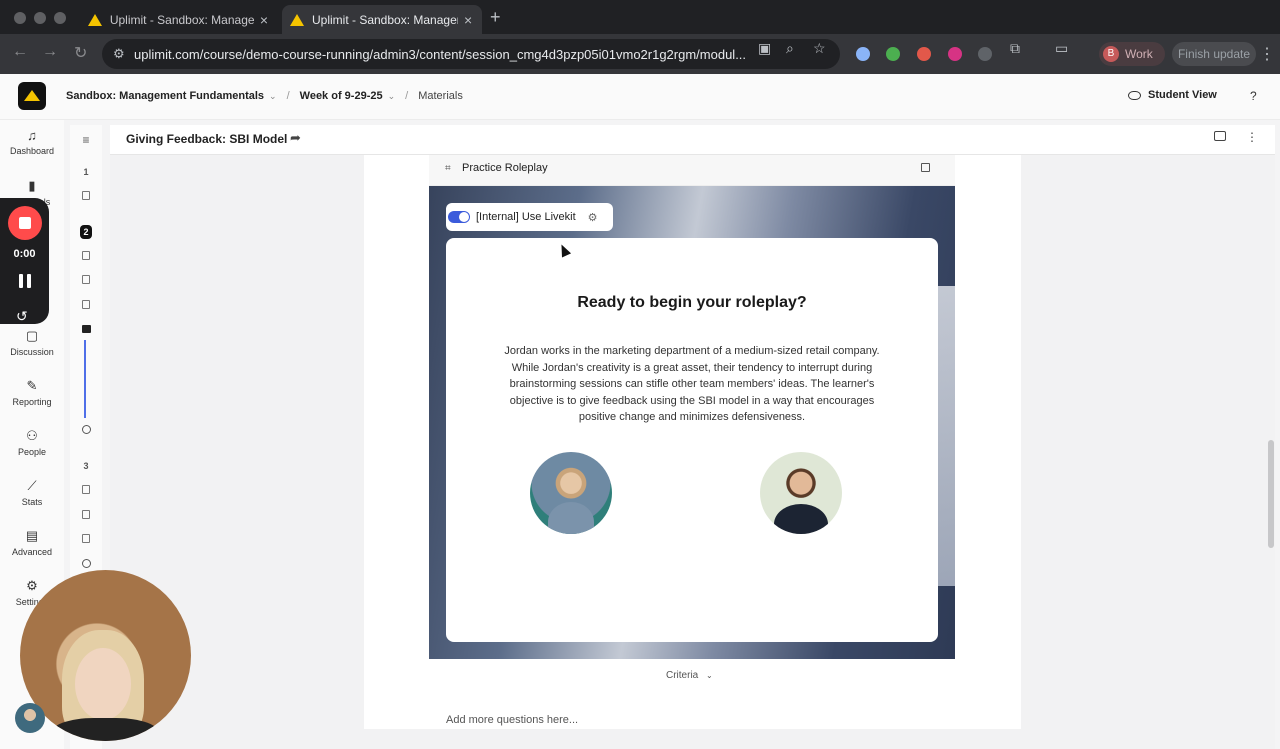 Image resolution: width=1280 pixels, height=749 pixels. What do you see at coordinates (85, 379) in the screenshot?
I see `outline-progress-line` at bounding box center [85, 379].